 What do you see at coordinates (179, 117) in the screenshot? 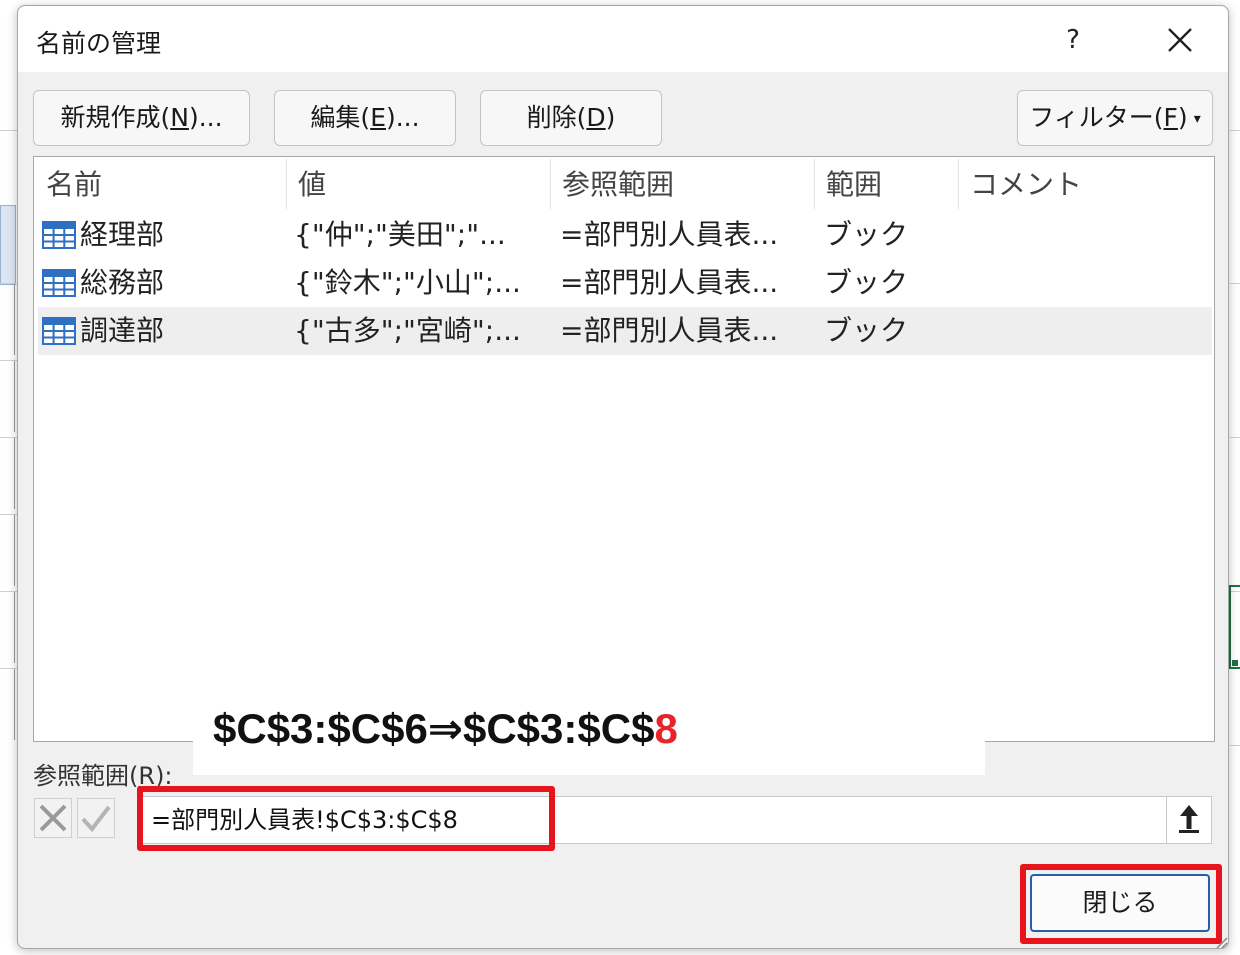
I see `new-button-accesskey: N` at bounding box center [179, 117].